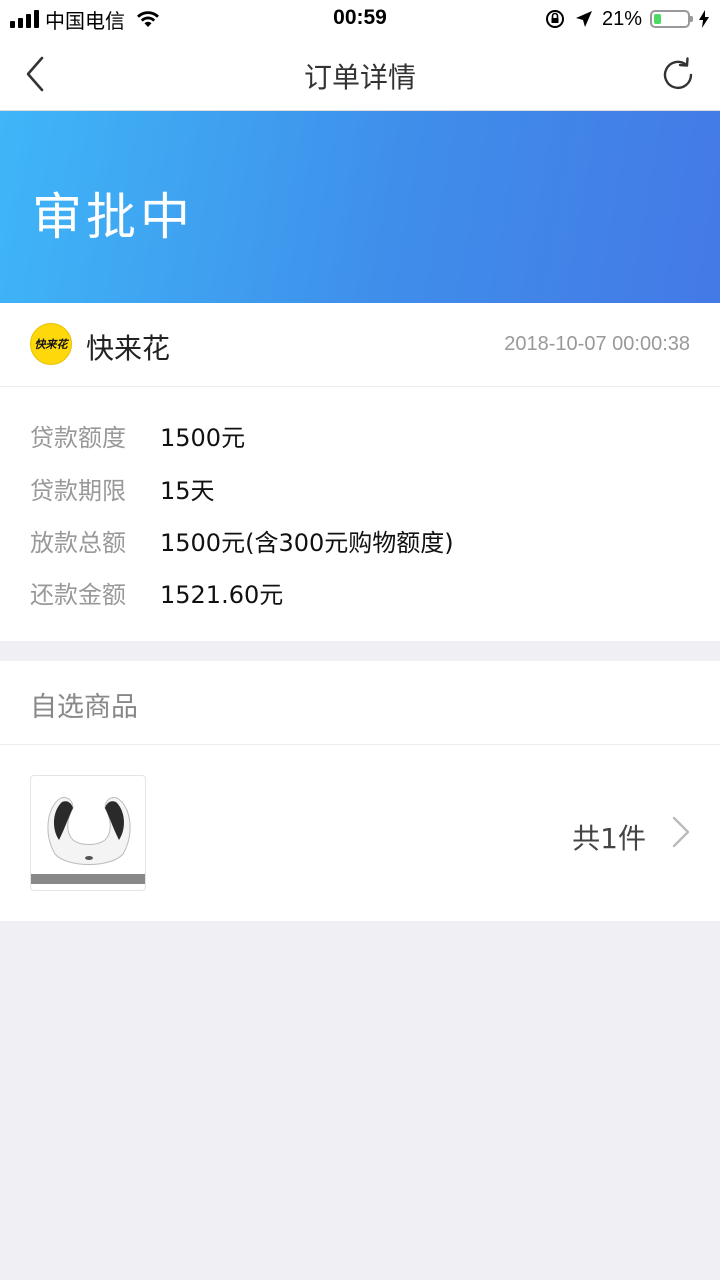 This screenshot has height=1280, width=720. I want to click on detail-label: 贷款期限, so click(78, 490).